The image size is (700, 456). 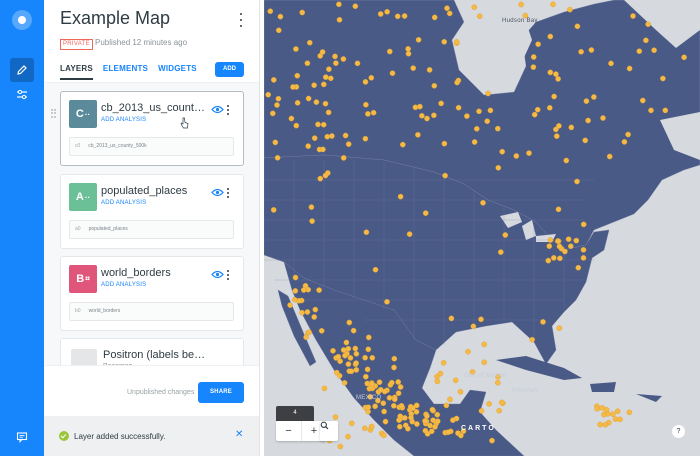 I want to click on add-layer-button: ADD, so click(x=229, y=69).